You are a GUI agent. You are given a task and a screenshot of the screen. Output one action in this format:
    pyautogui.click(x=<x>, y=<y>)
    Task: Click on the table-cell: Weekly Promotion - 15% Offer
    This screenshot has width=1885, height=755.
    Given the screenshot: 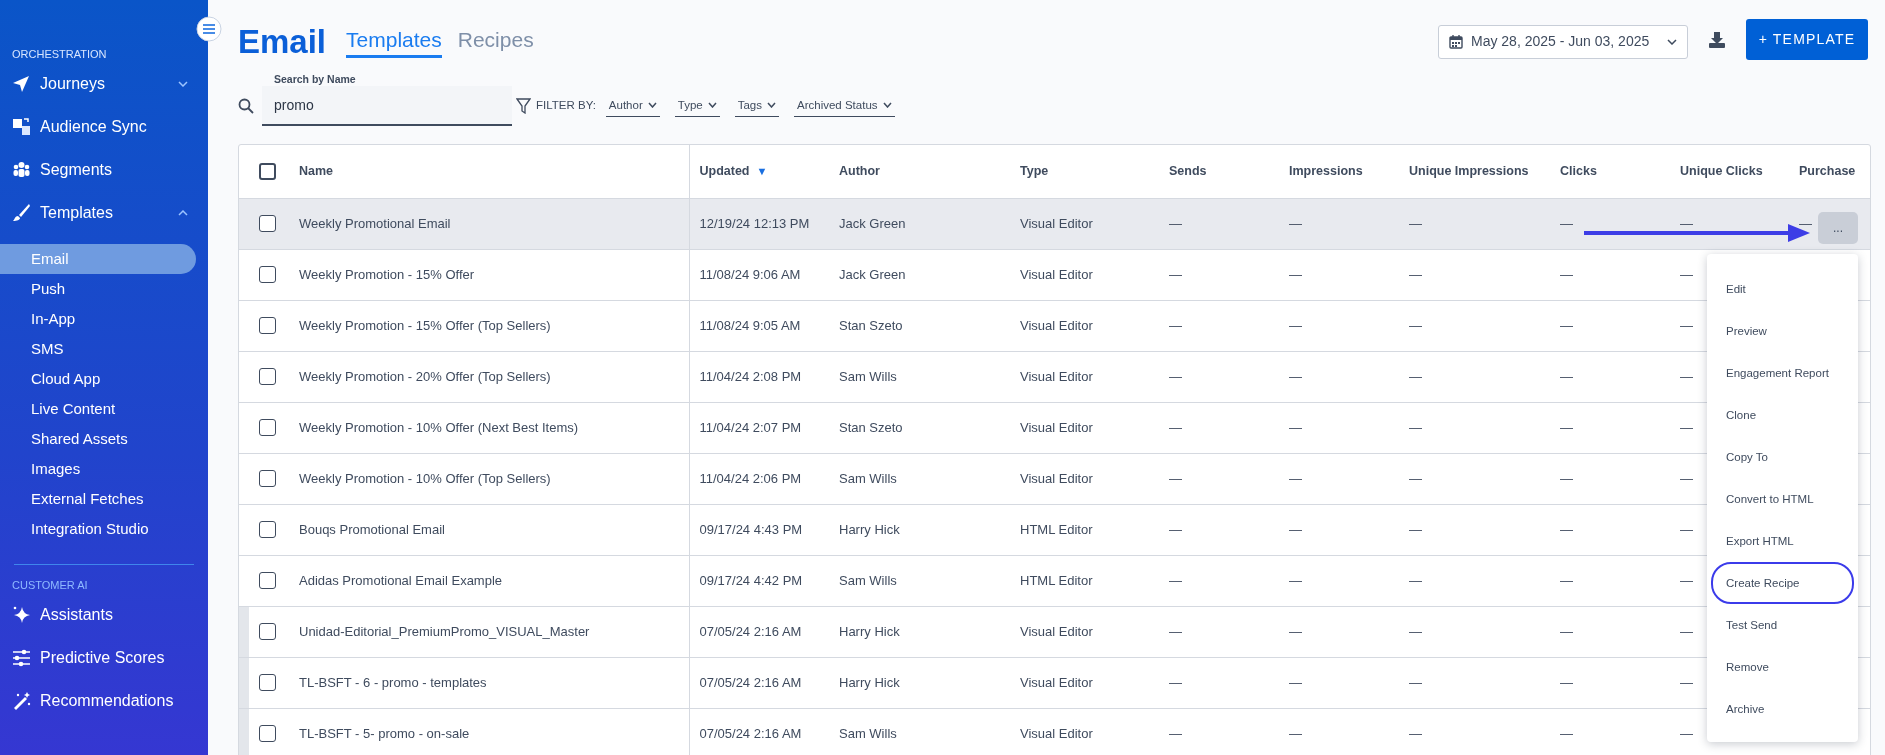 What is the action you would take?
    pyautogui.click(x=387, y=274)
    